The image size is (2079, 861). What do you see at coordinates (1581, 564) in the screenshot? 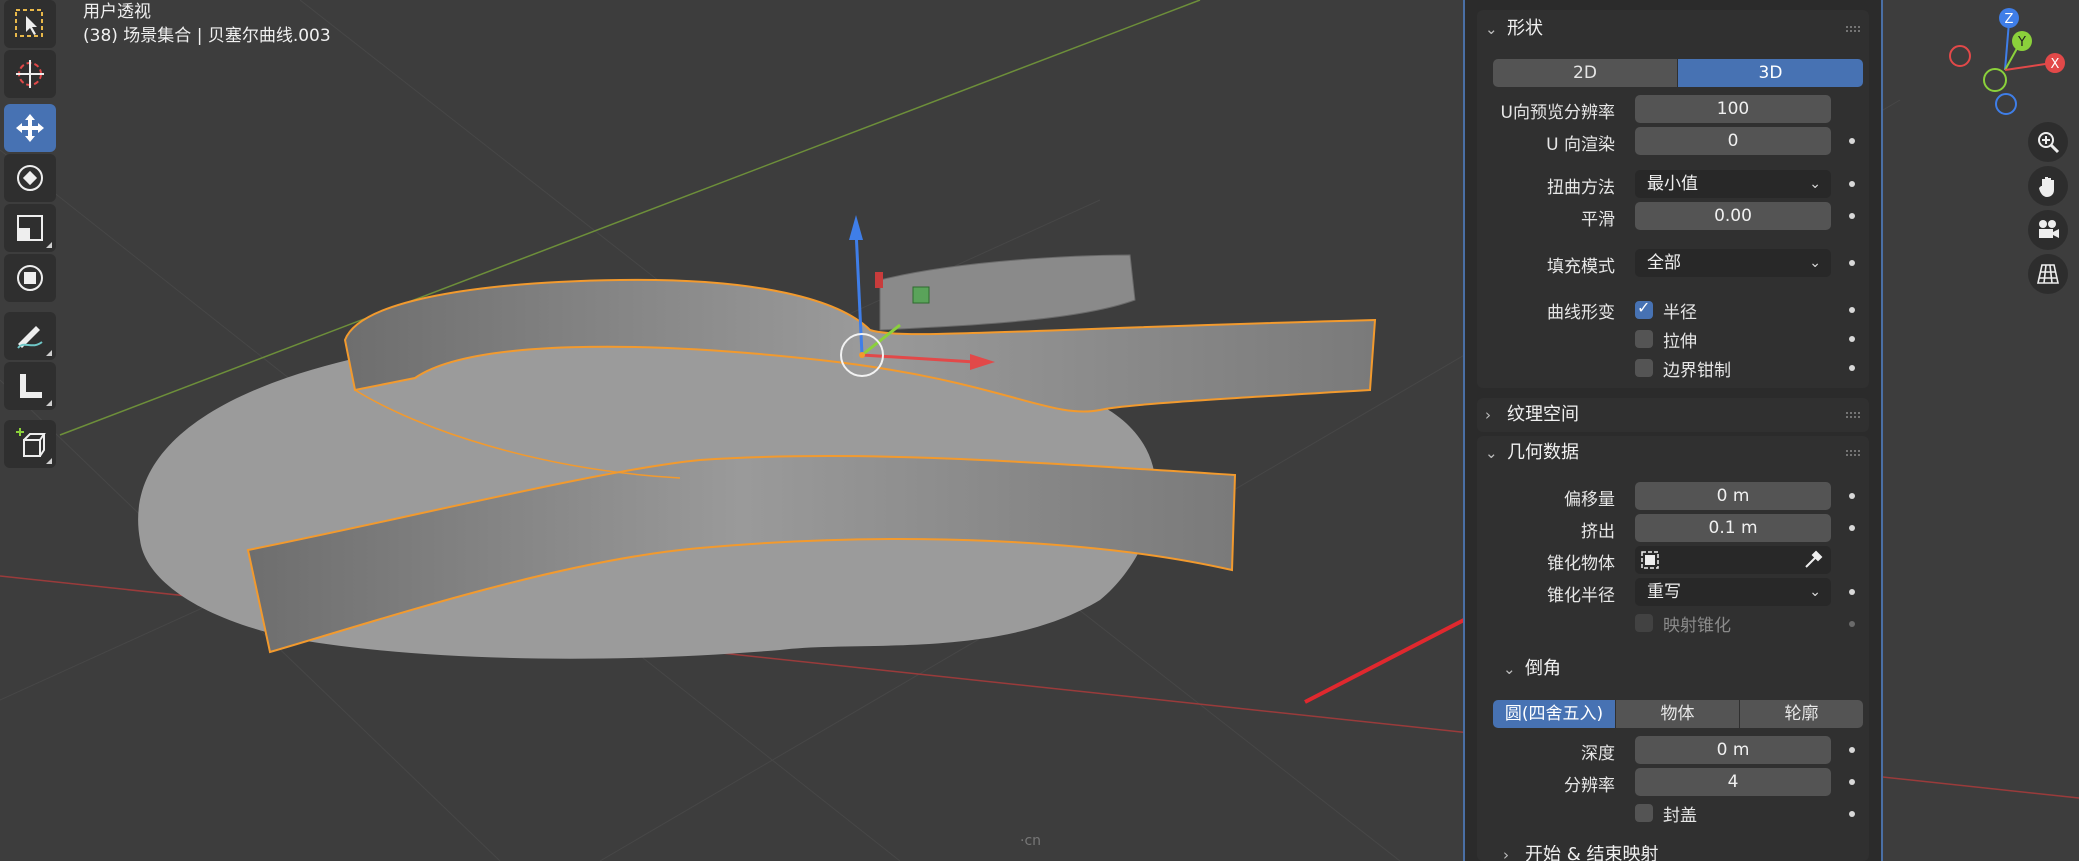
I see `taper-object-label: 锥化物体` at bounding box center [1581, 564].